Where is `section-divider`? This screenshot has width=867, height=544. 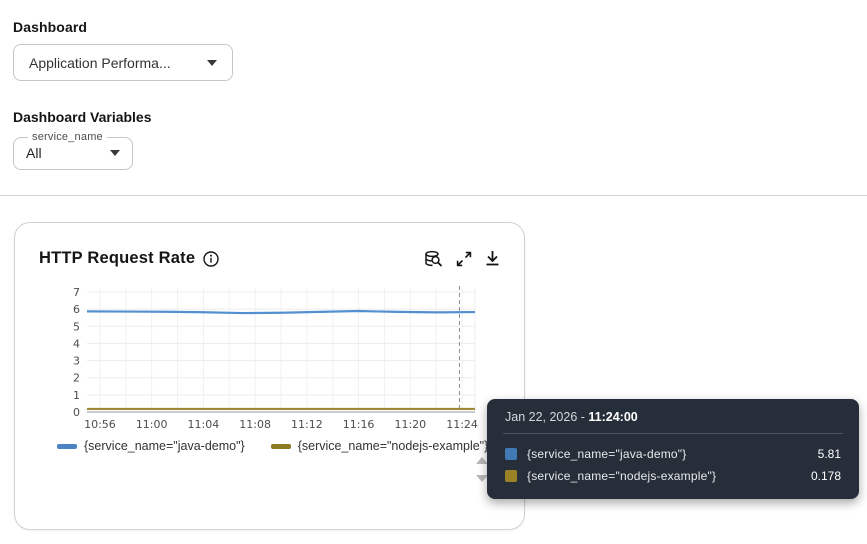 section-divider is located at coordinates (433, 195).